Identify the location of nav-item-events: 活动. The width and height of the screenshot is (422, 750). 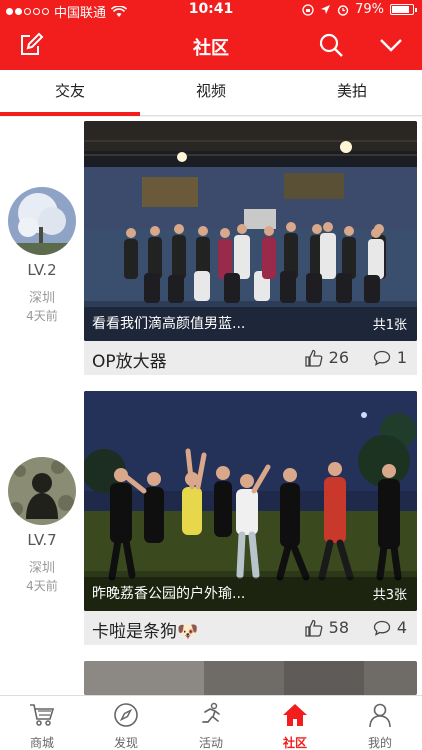
(211, 723).